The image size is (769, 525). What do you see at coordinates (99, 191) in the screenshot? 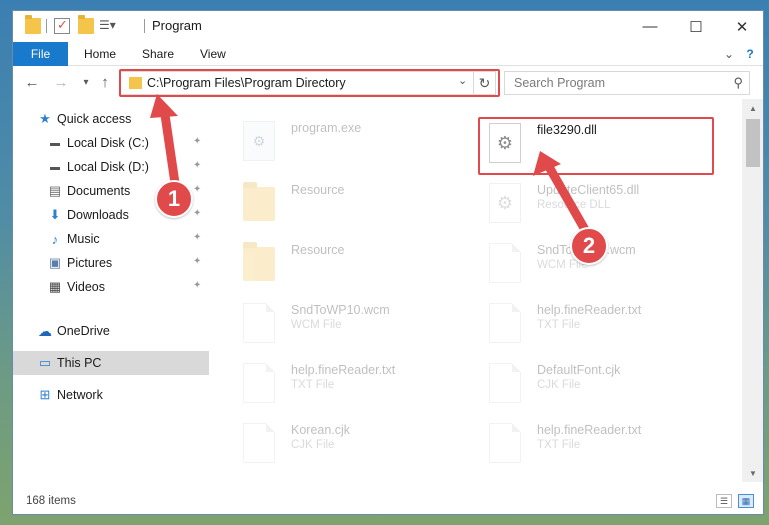
I see `sidebar-item-label: Documents` at bounding box center [99, 191].